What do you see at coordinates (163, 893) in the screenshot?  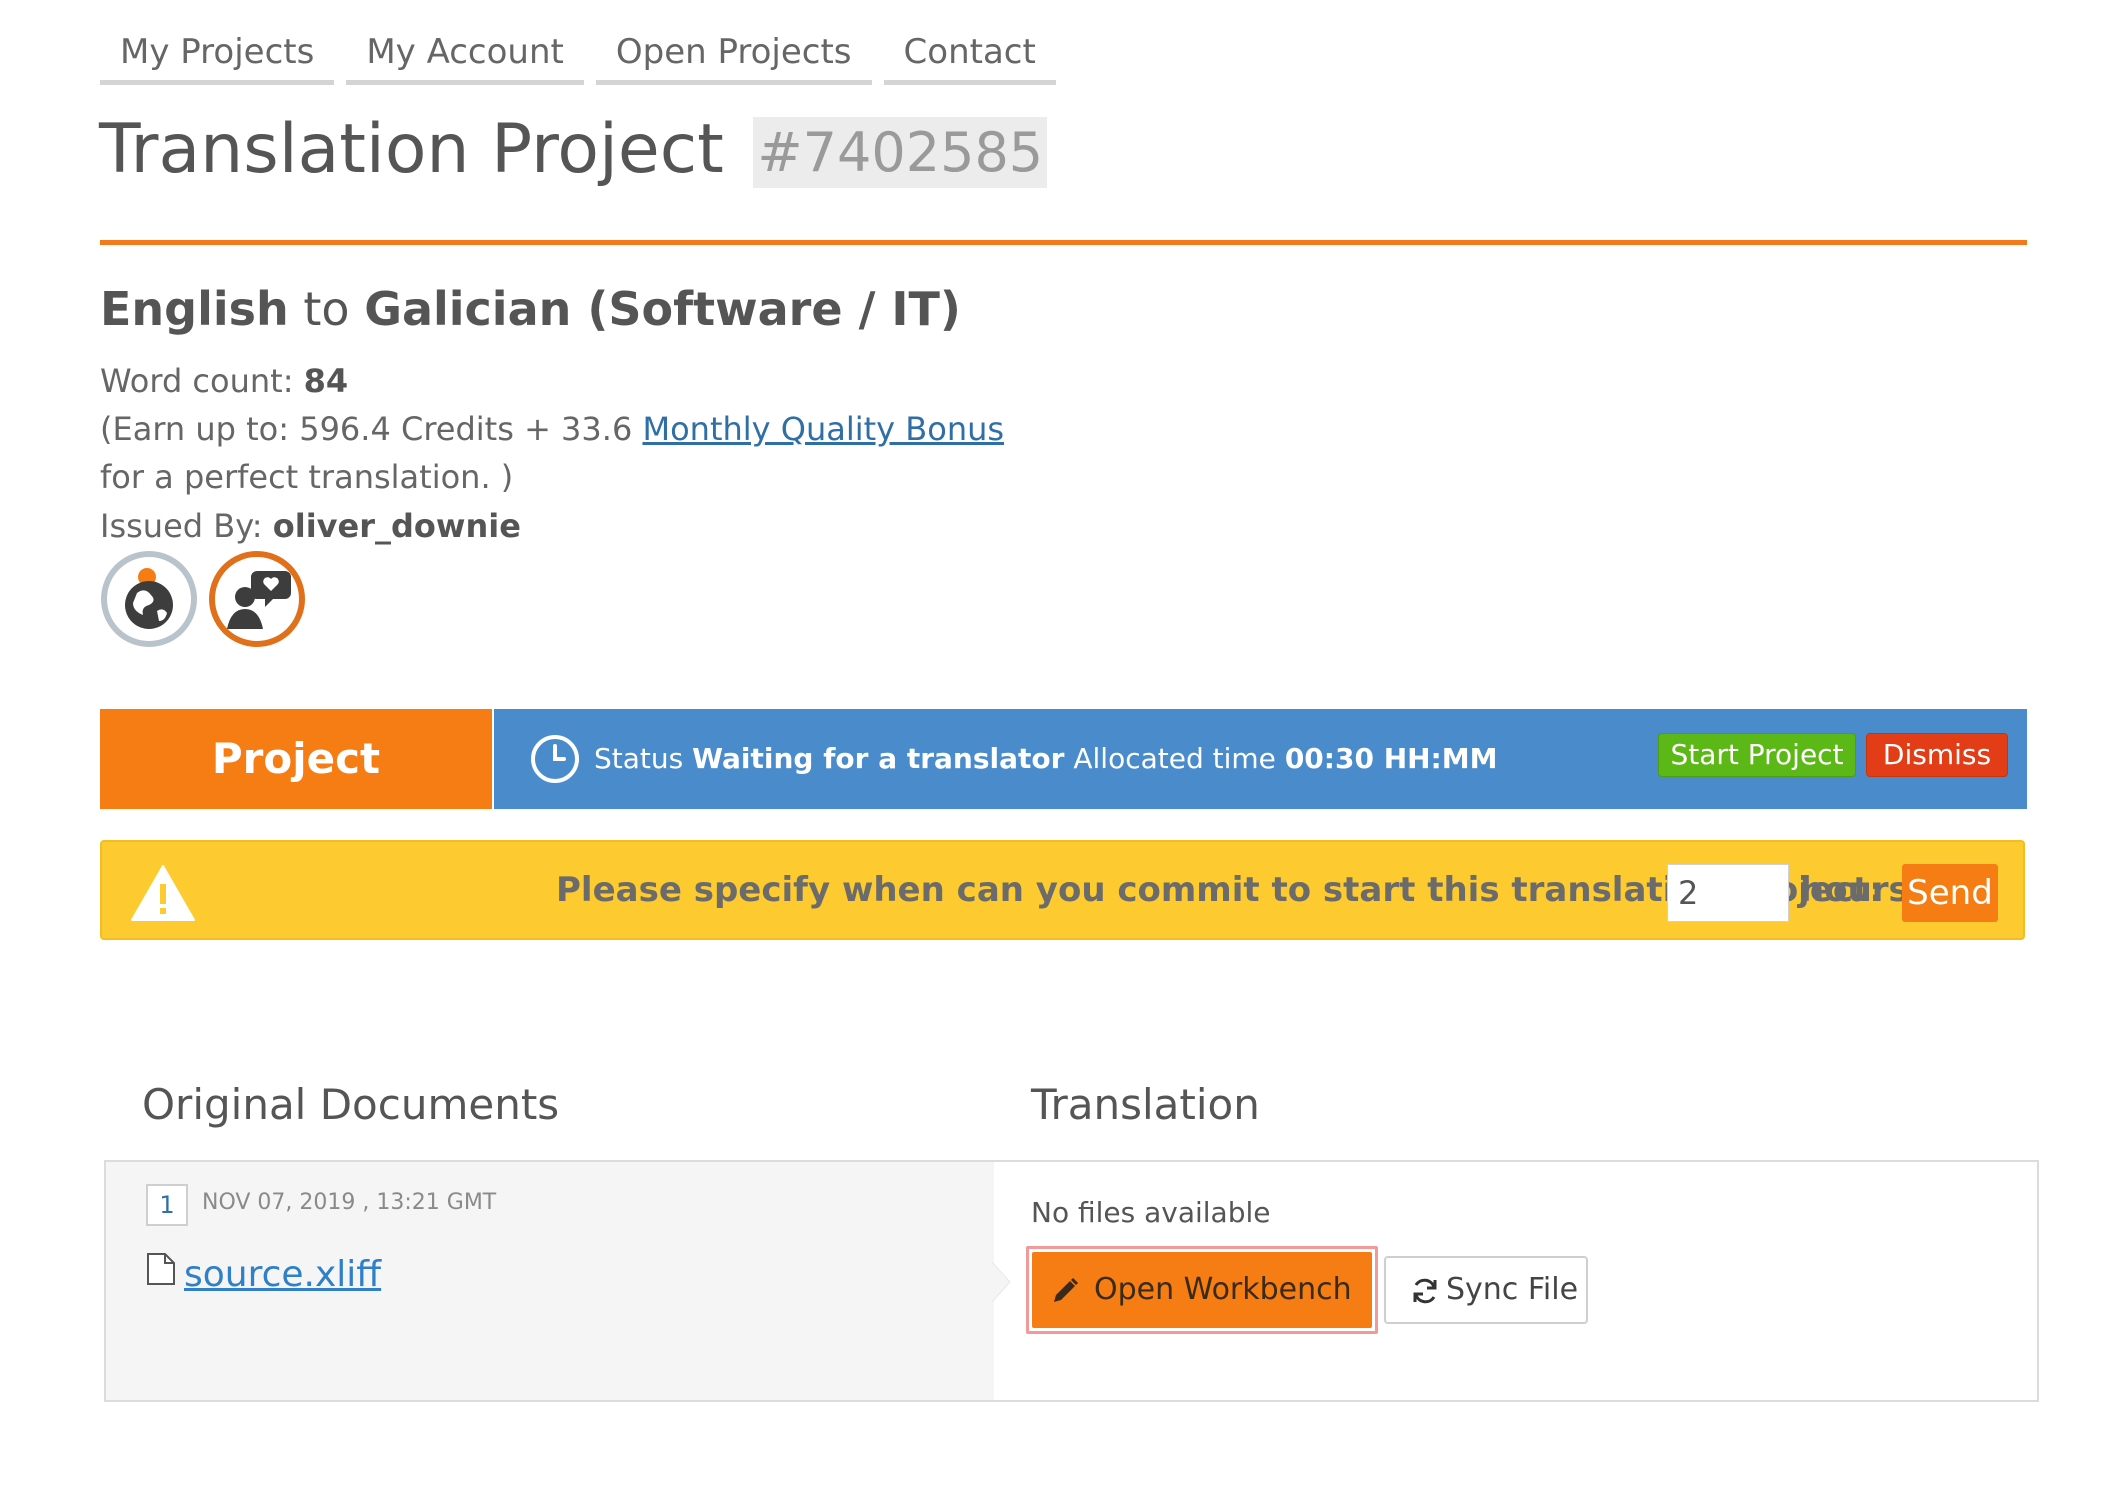 I see `warning-icon` at bounding box center [163, 893].